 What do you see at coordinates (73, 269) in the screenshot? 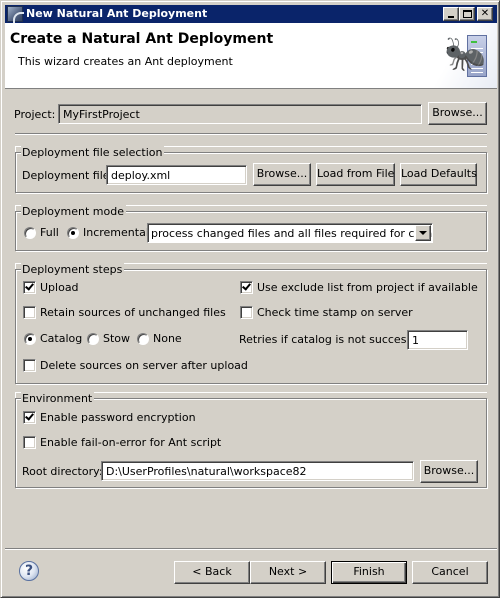
I see `deployment-steps-legend: Deployment steps` at bounding box center [73, 269].